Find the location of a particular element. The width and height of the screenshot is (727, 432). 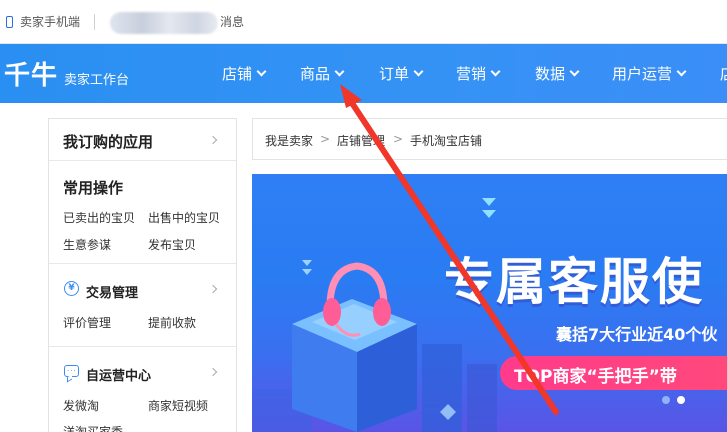

buyer-show-link: 洋淘买家秀 is located at coordinates (93, 427).